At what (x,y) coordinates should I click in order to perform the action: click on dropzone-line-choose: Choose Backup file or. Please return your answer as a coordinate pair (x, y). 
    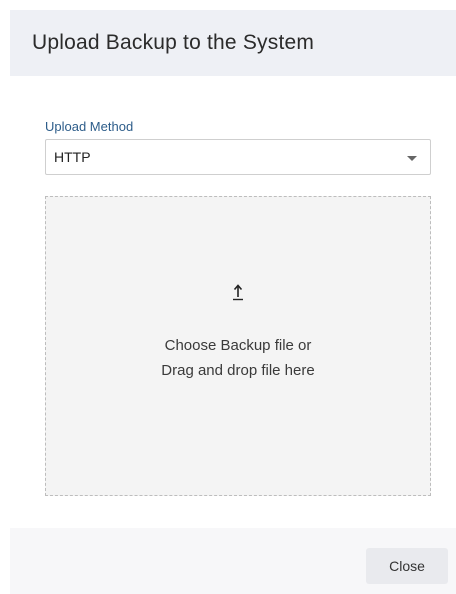
    Looking at the image, I should click on (238, 345).